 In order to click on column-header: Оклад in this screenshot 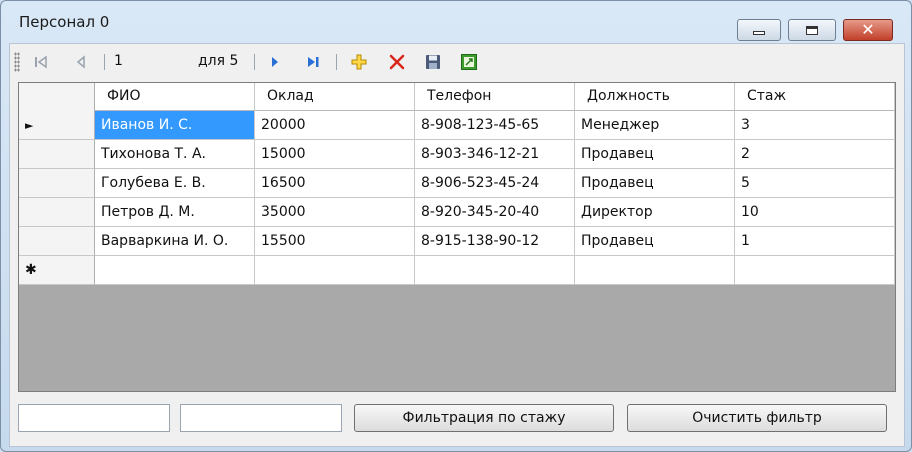, I will do `click(335, 97)`.